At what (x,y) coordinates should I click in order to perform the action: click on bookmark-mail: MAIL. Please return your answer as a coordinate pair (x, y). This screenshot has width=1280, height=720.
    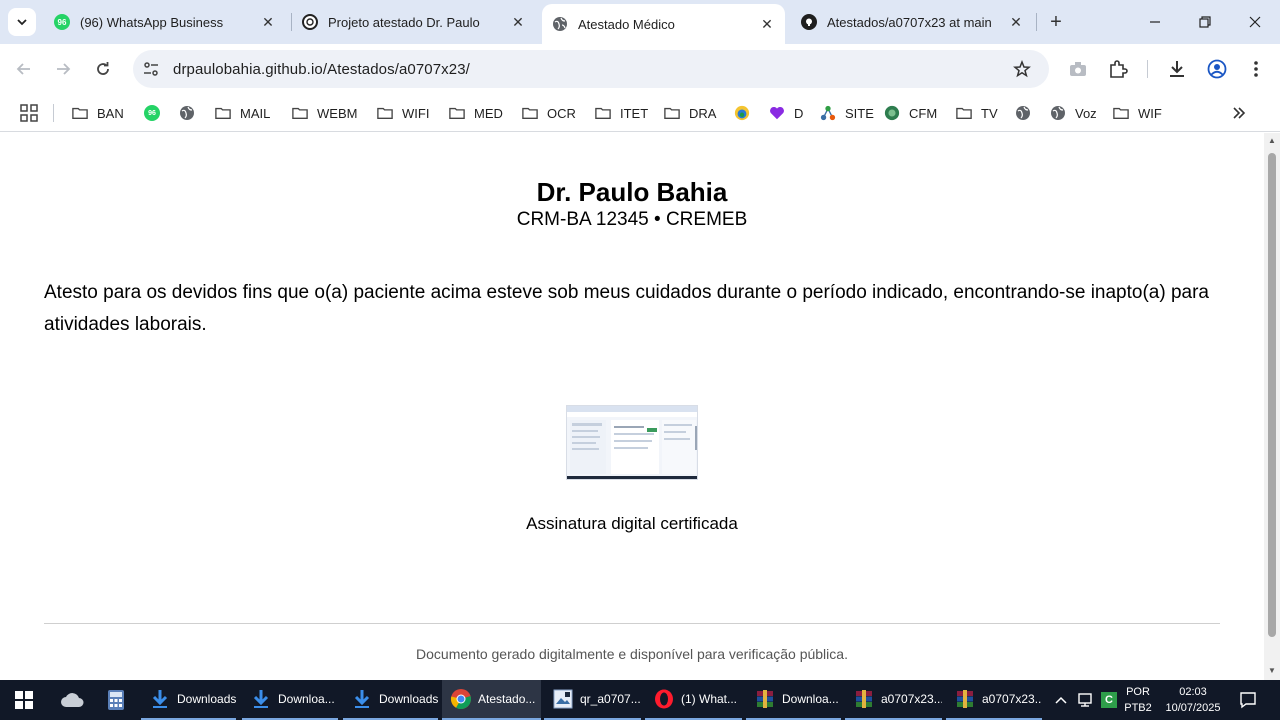
    Looking at the image, I should click on (242, 113).